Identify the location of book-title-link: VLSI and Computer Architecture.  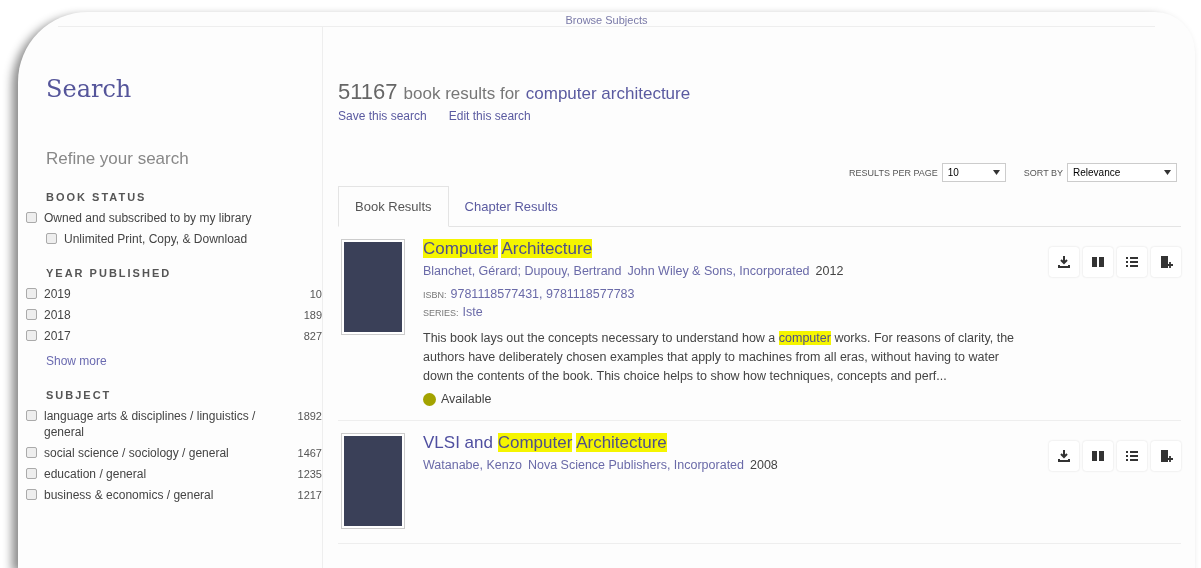
(545, 443).